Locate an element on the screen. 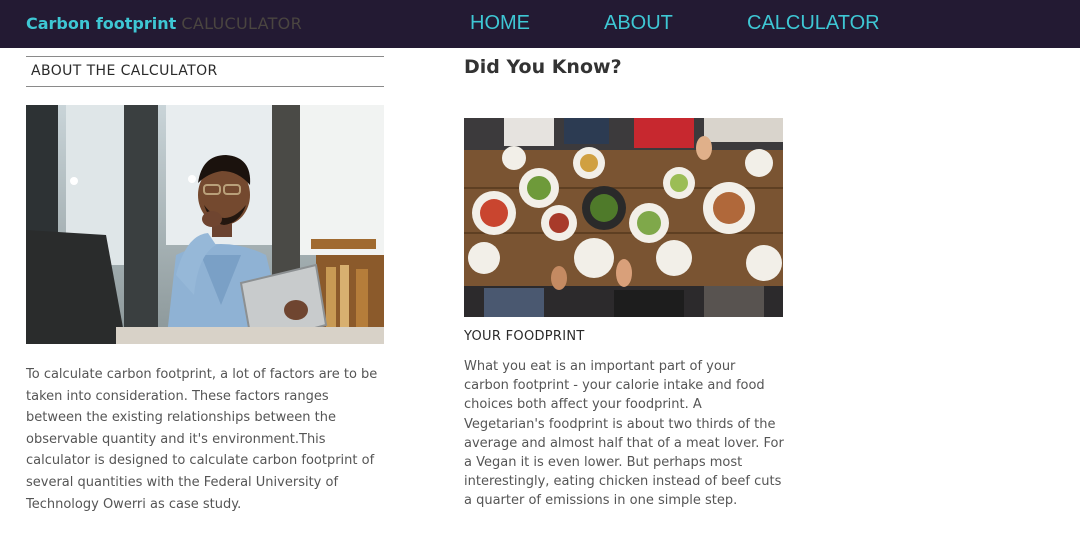 The image size is (1080, 534). about-heading: ABOUT THE CALCULATOR is located at coordinates (205, 71).